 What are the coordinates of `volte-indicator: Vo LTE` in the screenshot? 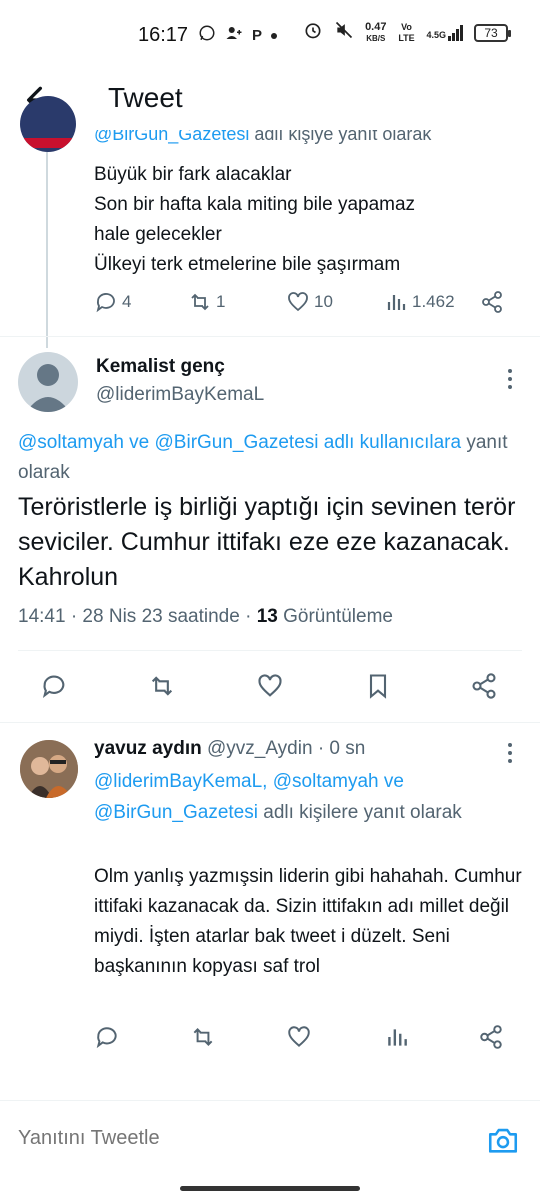 It's located at (406, 32).